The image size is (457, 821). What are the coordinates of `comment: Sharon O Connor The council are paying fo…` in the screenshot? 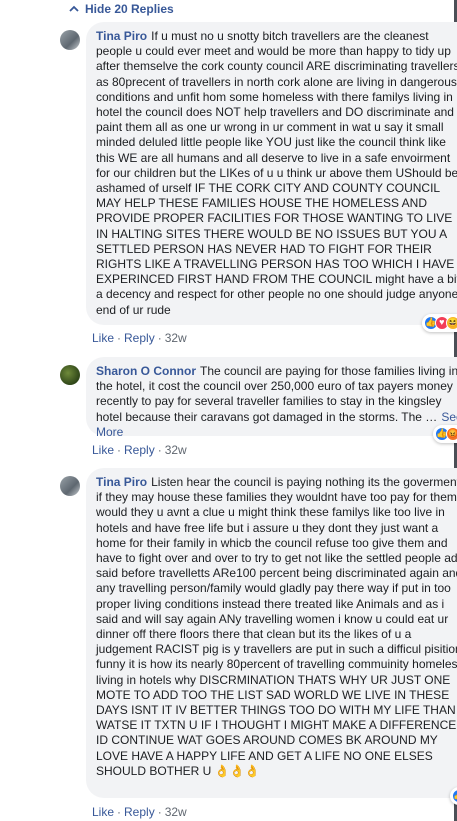 It's located at (258, 407).